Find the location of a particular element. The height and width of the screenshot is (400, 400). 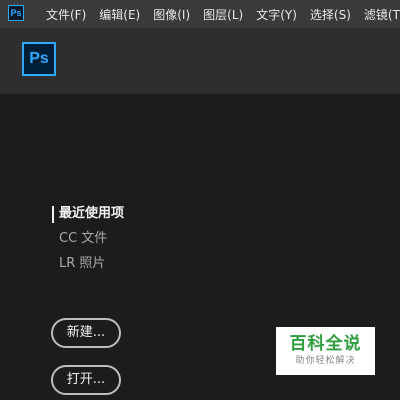

start-nav: 最近使用项 CC 文件 LR 照片 is located at coordinates (88, 241).